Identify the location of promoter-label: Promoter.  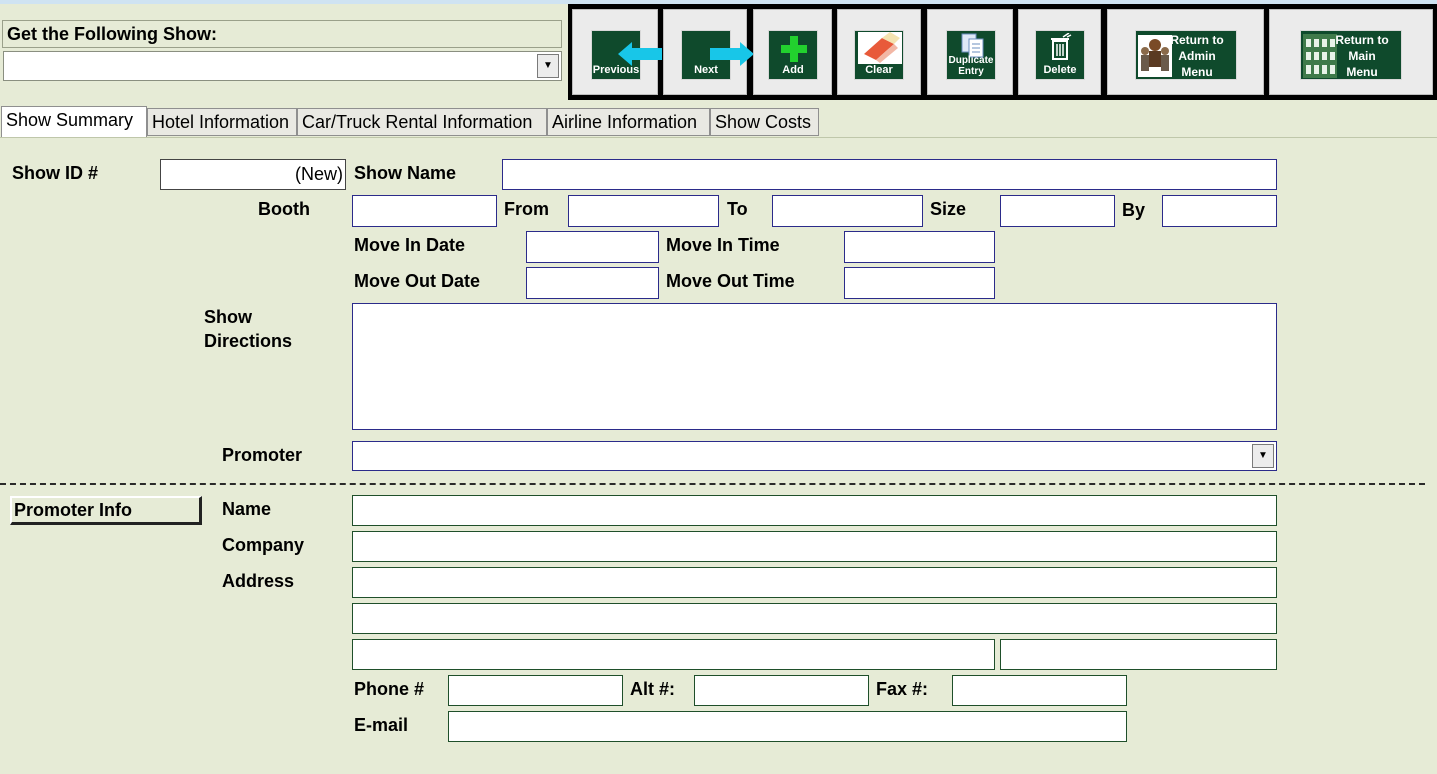
(262, 455).